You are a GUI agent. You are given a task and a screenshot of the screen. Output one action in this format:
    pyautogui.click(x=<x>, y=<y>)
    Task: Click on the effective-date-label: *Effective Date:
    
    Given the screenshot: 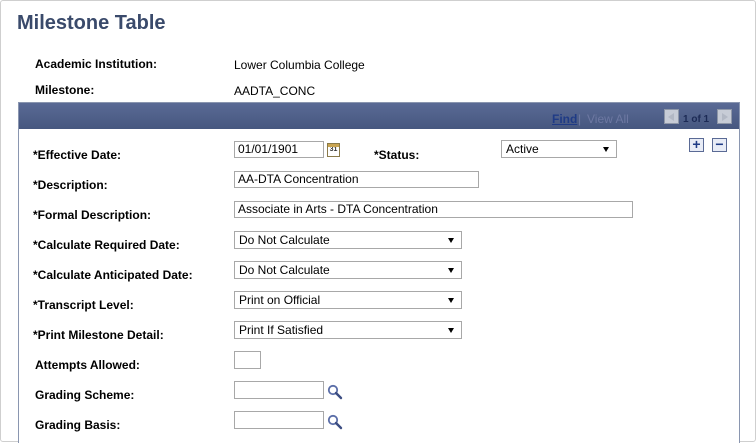 What is the action you would take?
    pyautogui.click(x=77, y=155)
    